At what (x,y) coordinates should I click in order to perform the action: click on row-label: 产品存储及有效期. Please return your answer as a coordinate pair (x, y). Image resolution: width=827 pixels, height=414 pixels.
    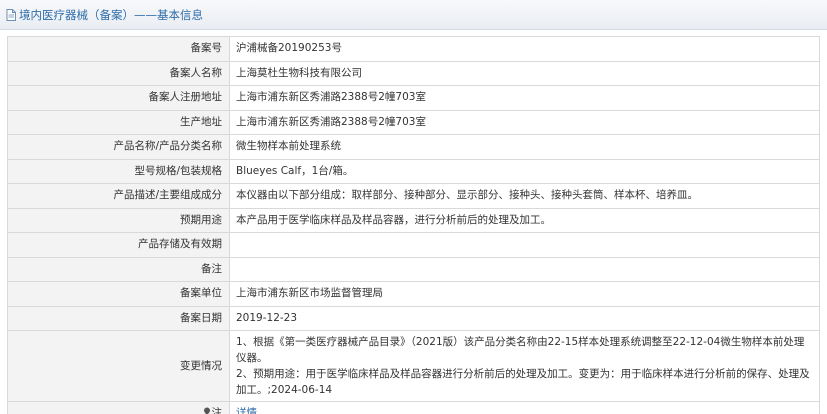
    Looking at the image, I should click on (118, 245).